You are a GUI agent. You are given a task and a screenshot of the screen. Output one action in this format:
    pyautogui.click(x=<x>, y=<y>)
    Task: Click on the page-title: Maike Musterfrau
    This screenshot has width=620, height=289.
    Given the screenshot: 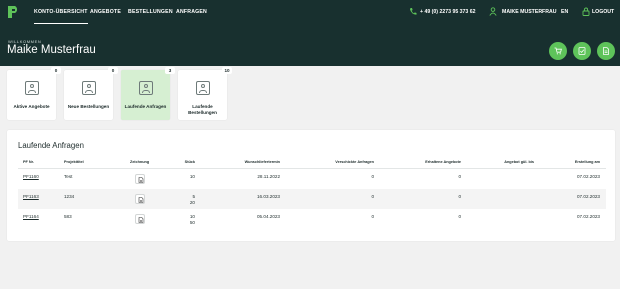 What is the action you would take?
    pyautogui.click(x=51, y=50)
    